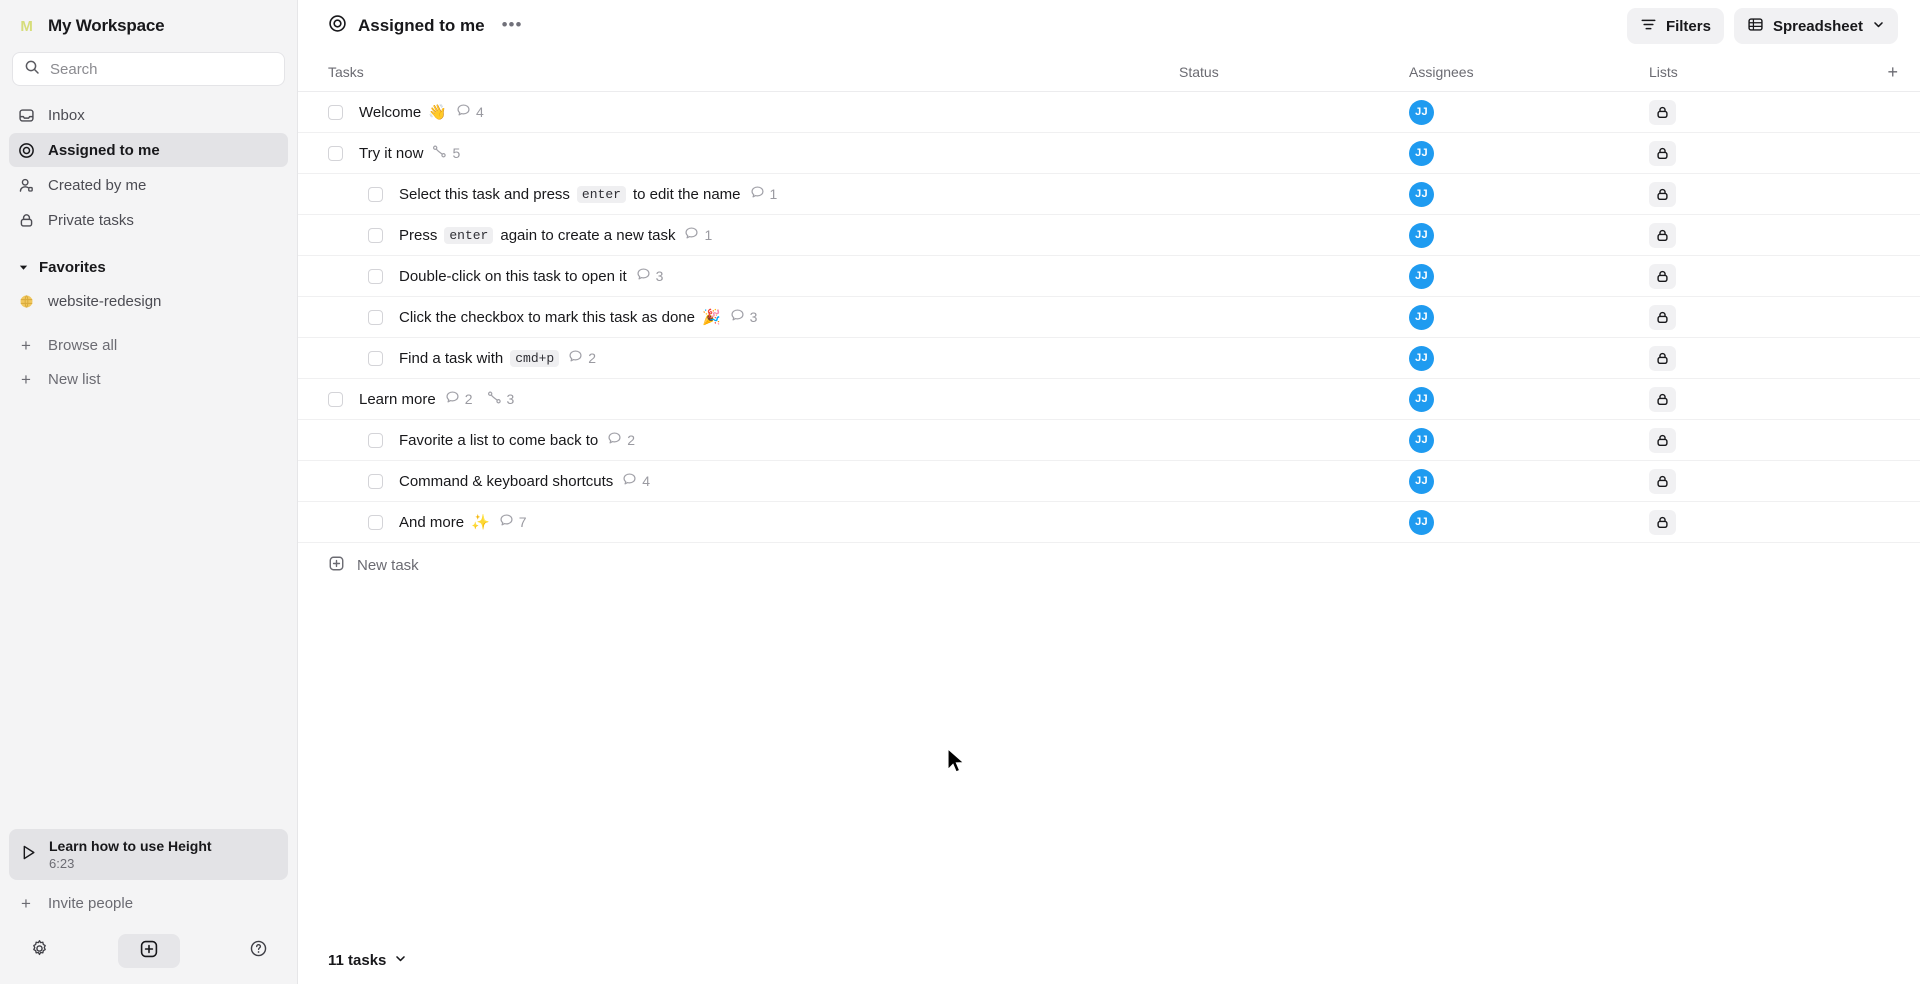 The width and height of the screenshot is (1920, 984). Describe the element at coordinates (148, 903) in the screenshot. I see `invite-people-button: + Invite people` at that location.